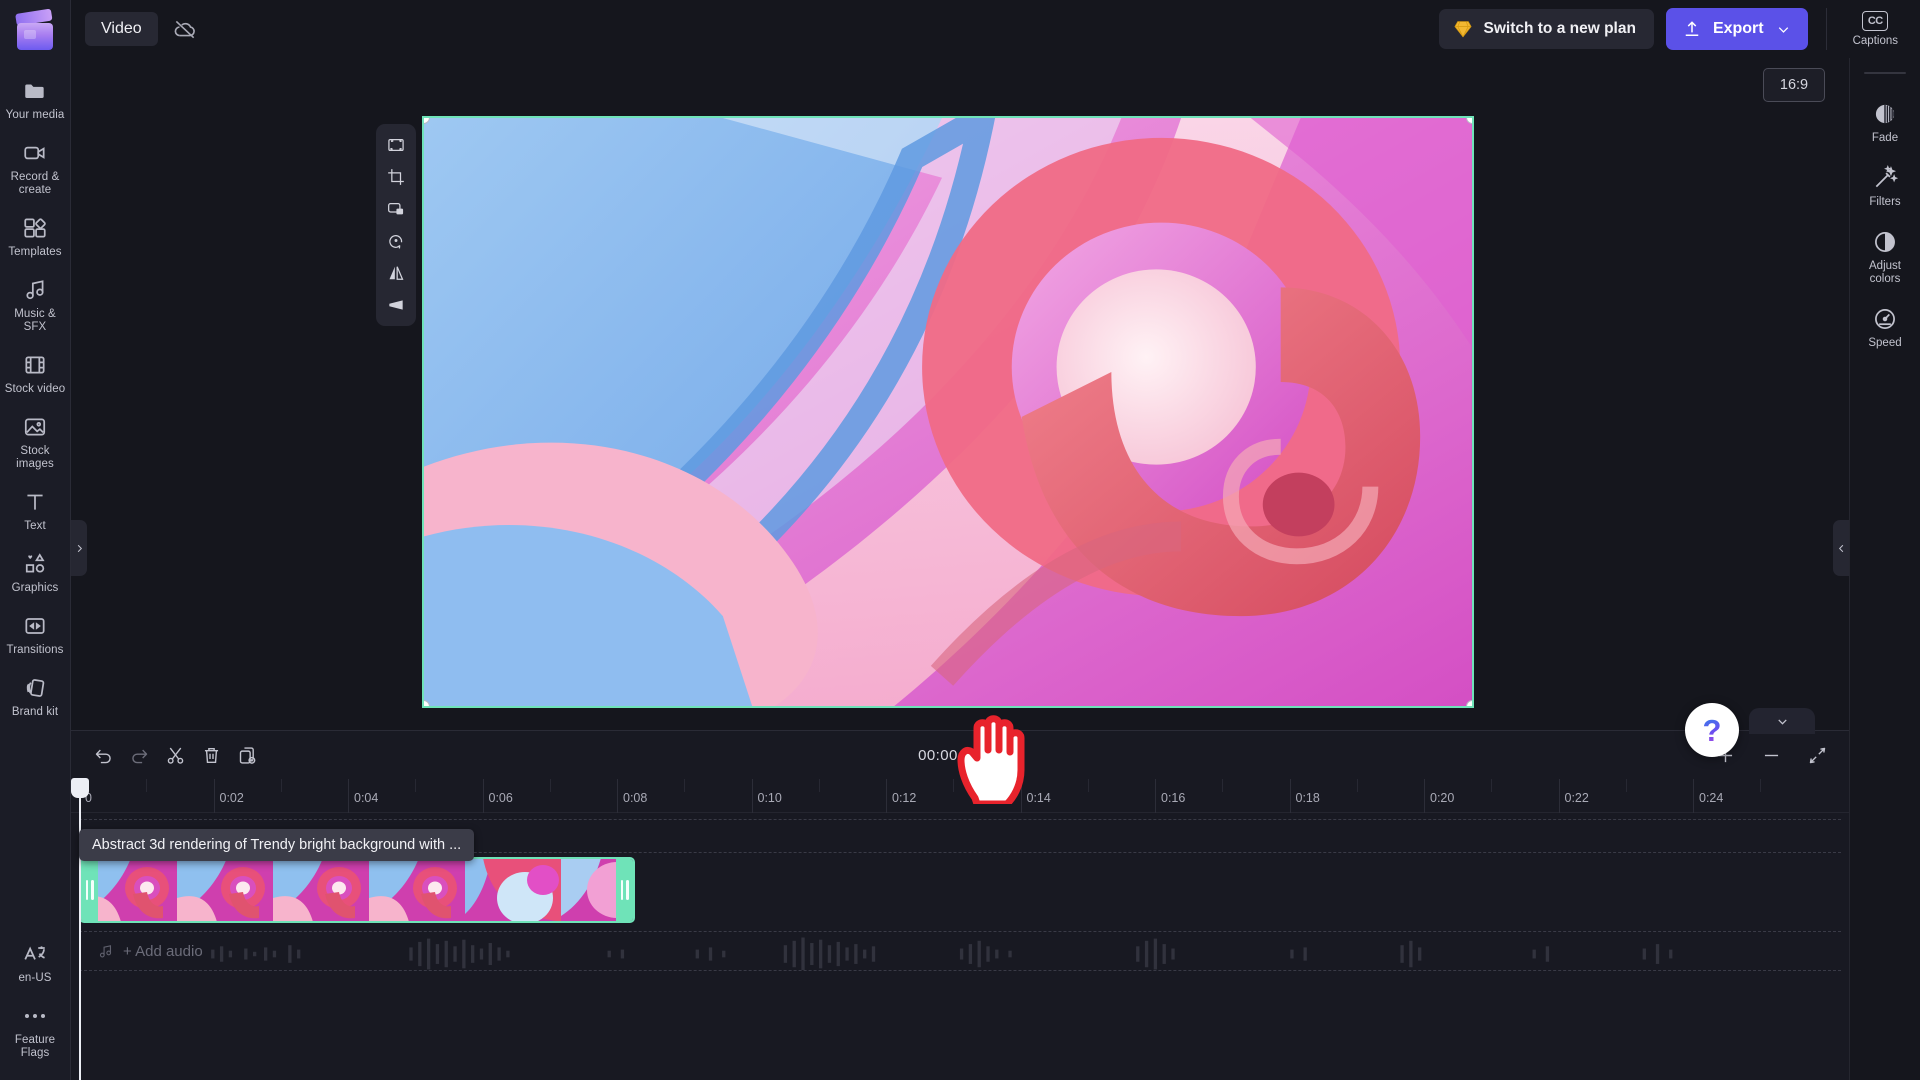 The height and width of the screenshot is (1080, 1920). What do you see at coordinates (396, 209) in the screenshot?
I see `picture-in-picture-icon` at bounding box center [396, 209].